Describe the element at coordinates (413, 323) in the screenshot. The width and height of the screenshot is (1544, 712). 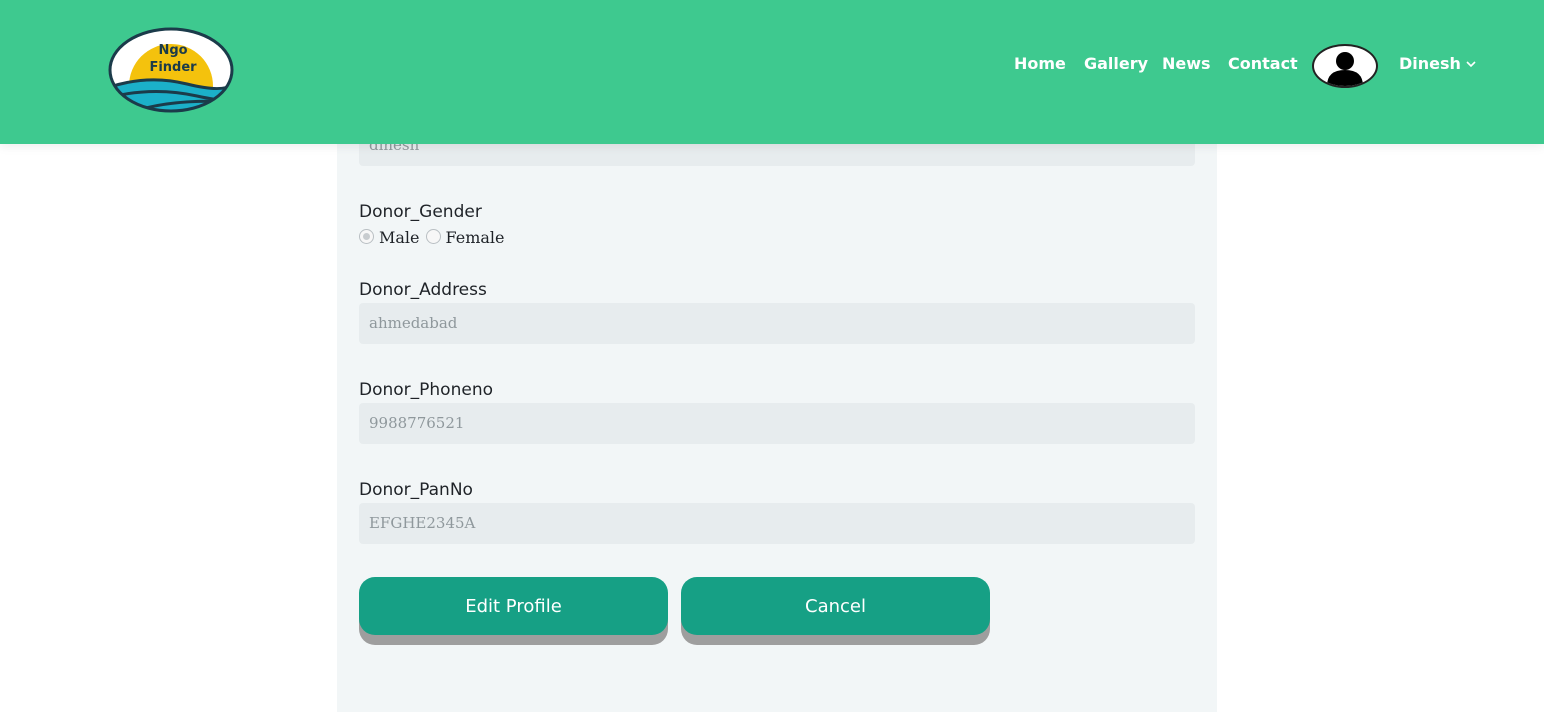
I see `address-value: ahmedabad` at that location.